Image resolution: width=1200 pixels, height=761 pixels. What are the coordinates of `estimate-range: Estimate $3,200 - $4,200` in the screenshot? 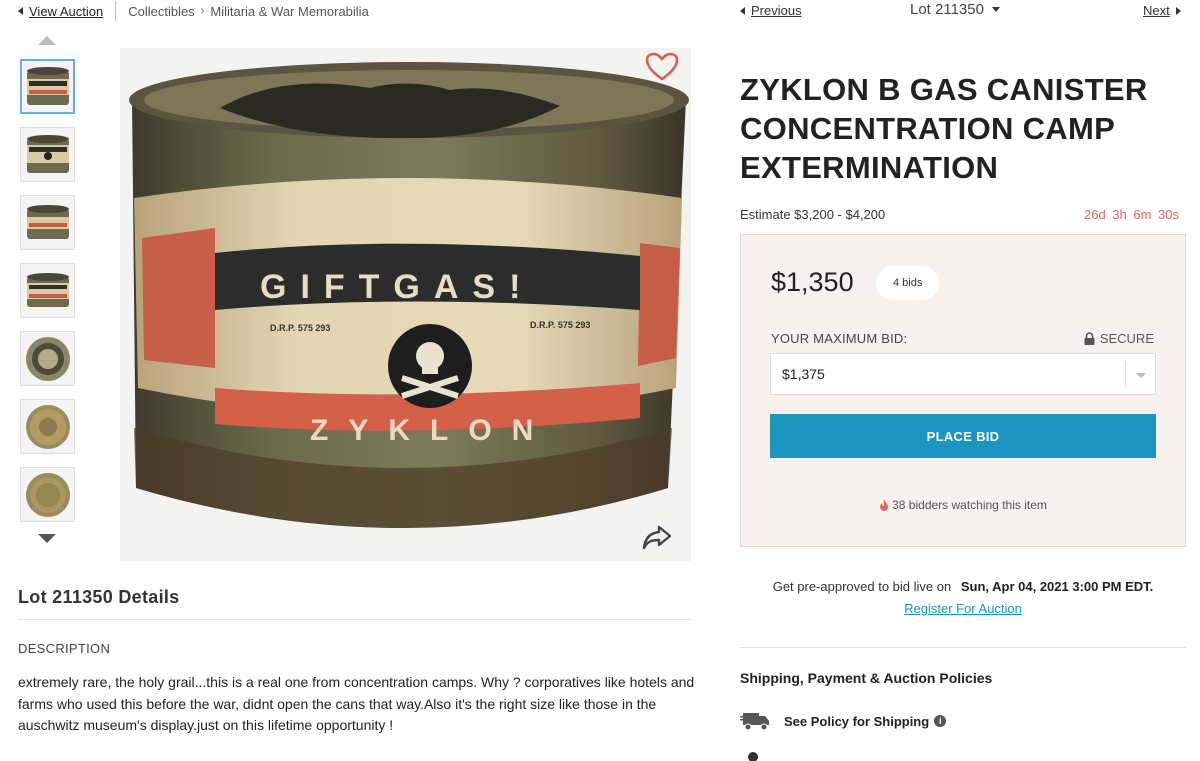 It's located at (813, 214).